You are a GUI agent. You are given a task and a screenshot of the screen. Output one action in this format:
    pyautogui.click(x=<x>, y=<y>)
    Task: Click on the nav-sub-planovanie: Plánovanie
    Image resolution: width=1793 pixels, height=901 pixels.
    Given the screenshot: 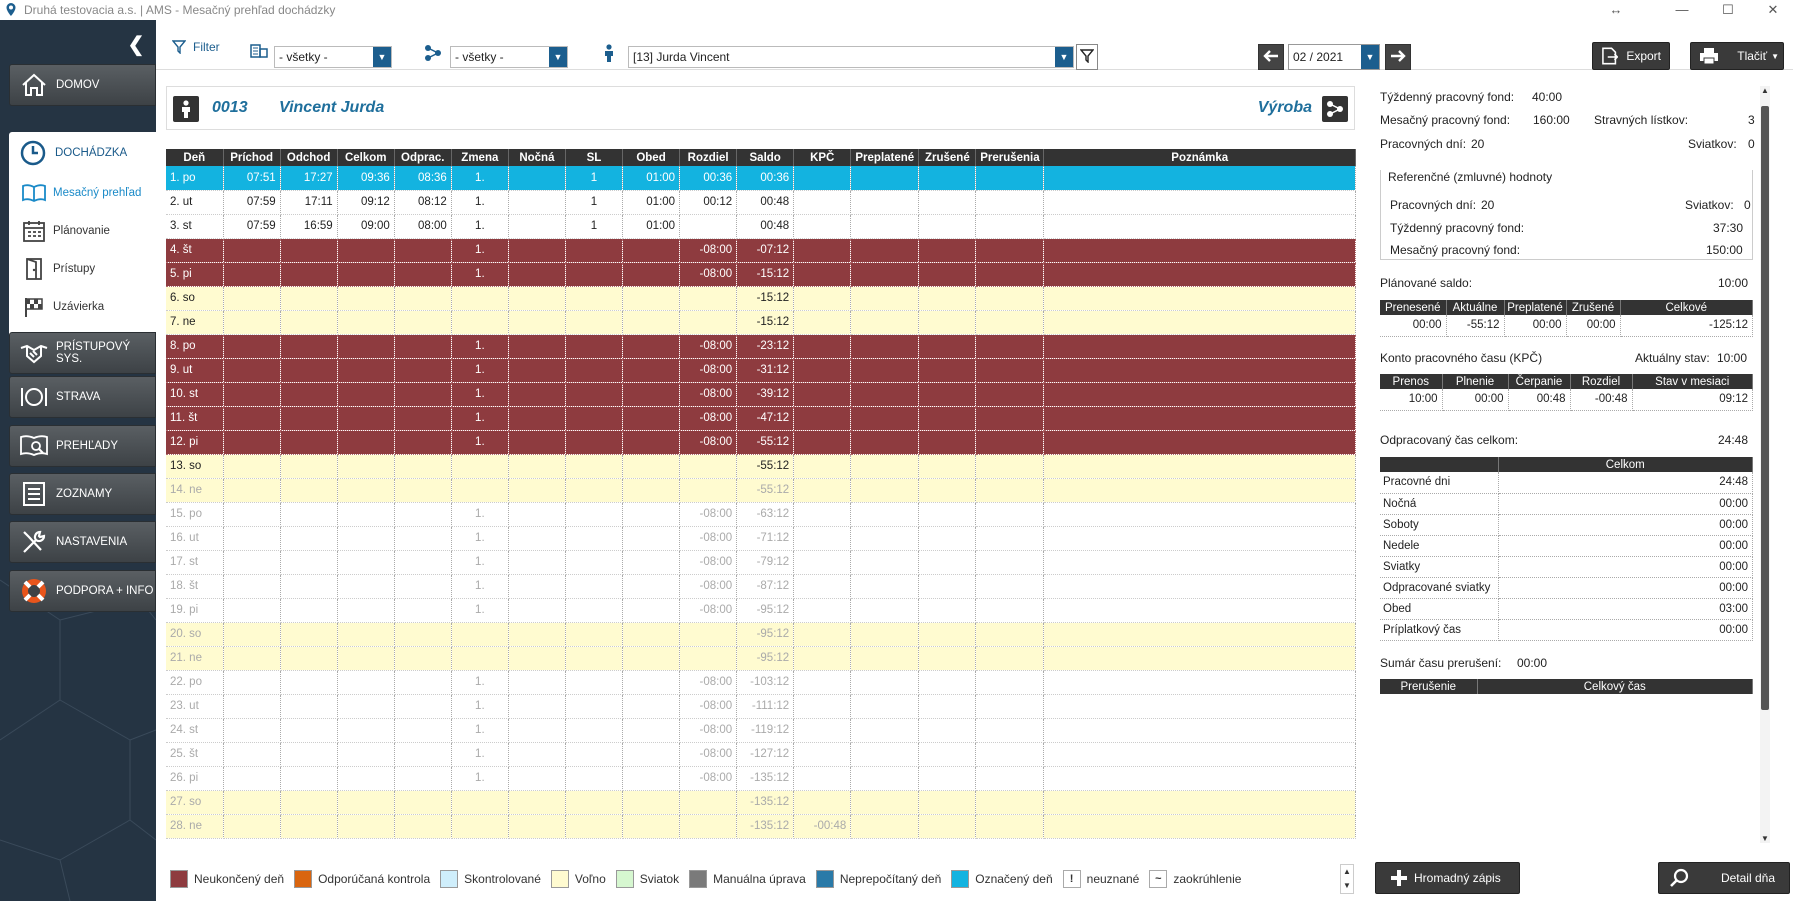 What is the action you would take?
    pyautogui.click(x=82, y=231)
    